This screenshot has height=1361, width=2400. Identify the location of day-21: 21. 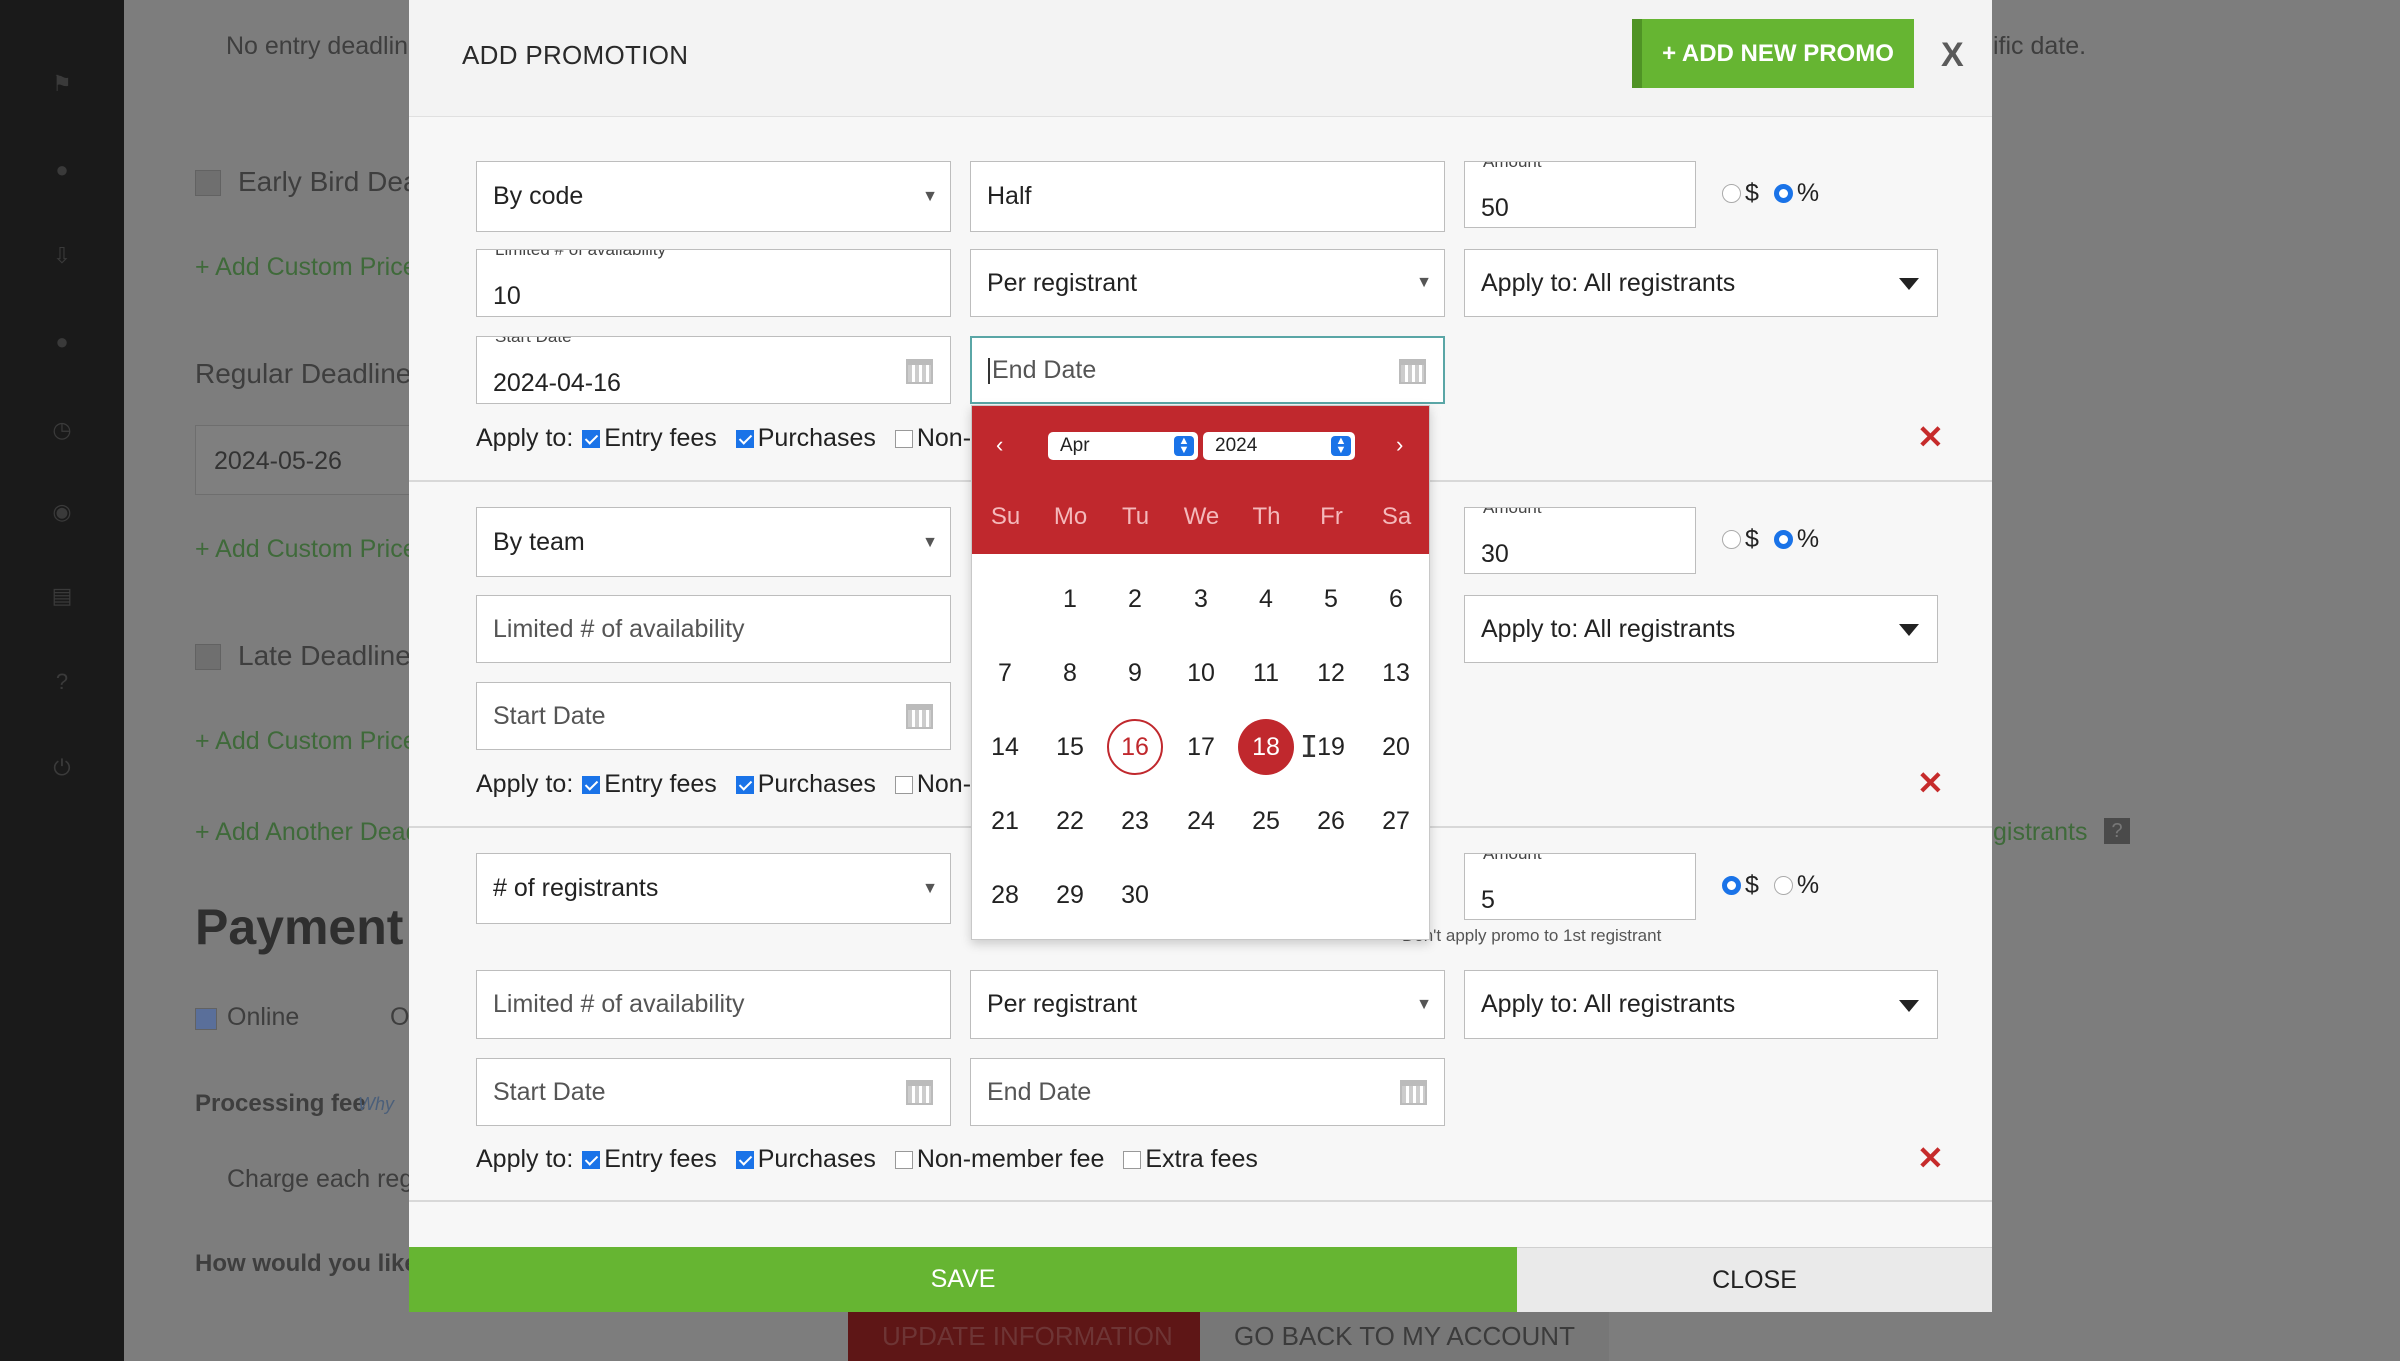
(1005, 821).